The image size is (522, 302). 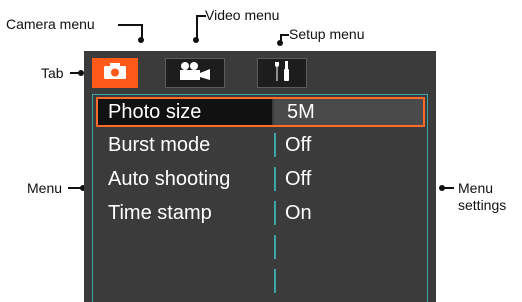 I want to click on menu-row-photo-size: Photo size 5M, so click(x=260, y=112).